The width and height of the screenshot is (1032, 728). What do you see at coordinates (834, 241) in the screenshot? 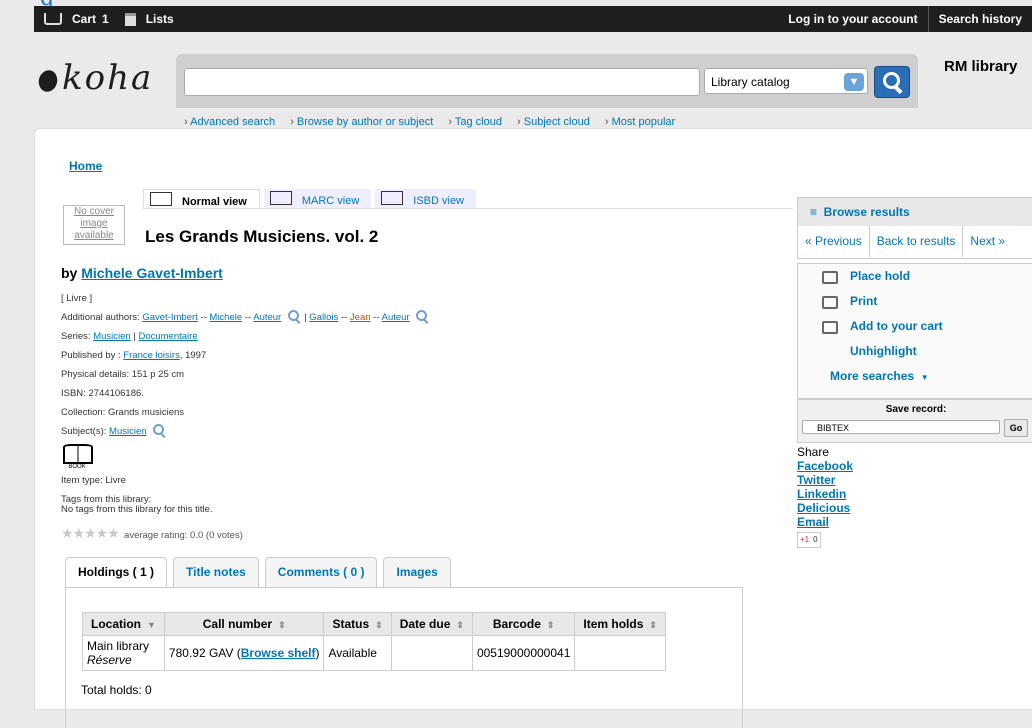
I see `previous-link: « Previous` at bounding box center [834, 241].